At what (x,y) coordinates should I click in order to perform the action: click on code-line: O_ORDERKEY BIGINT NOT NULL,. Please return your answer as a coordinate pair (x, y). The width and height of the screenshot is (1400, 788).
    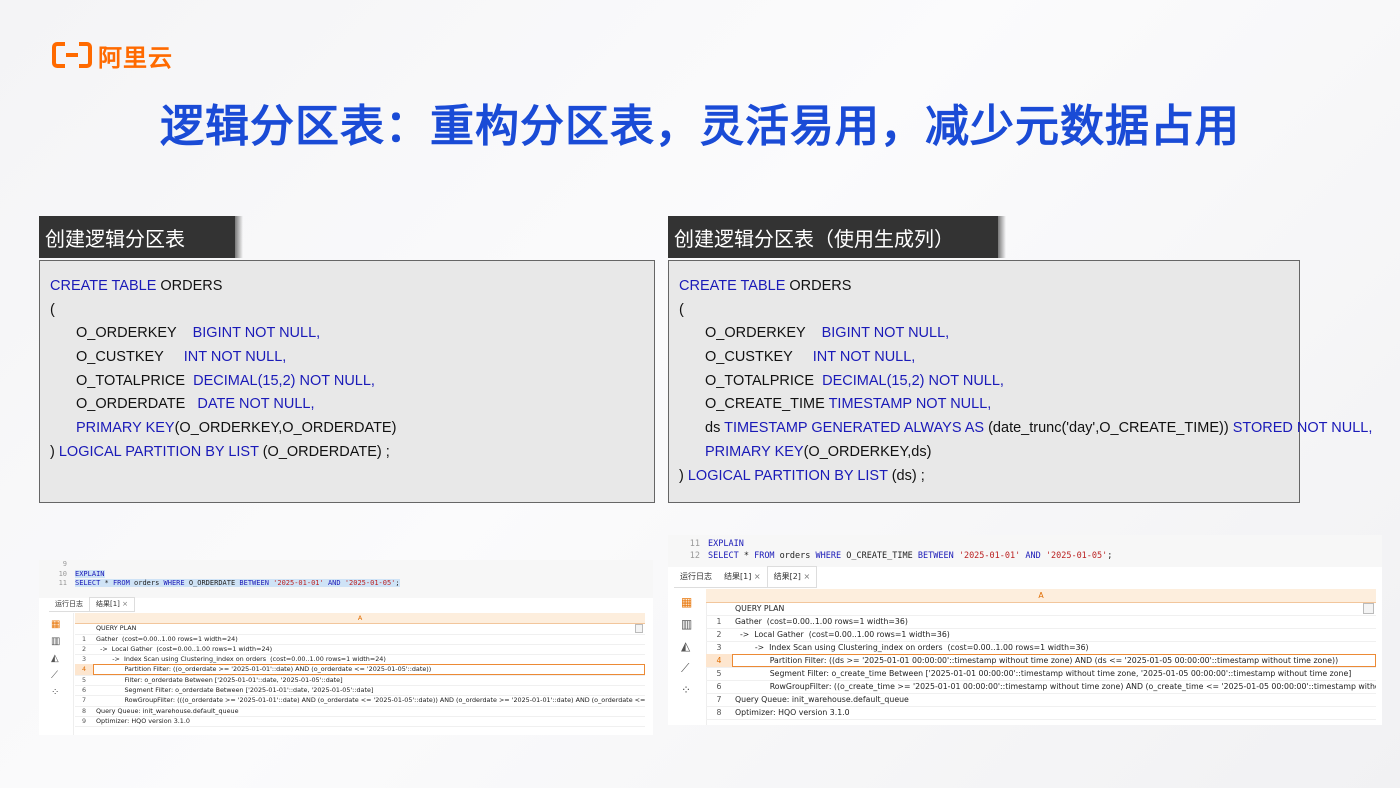
    Looking at the image, I should click on (984, 334).